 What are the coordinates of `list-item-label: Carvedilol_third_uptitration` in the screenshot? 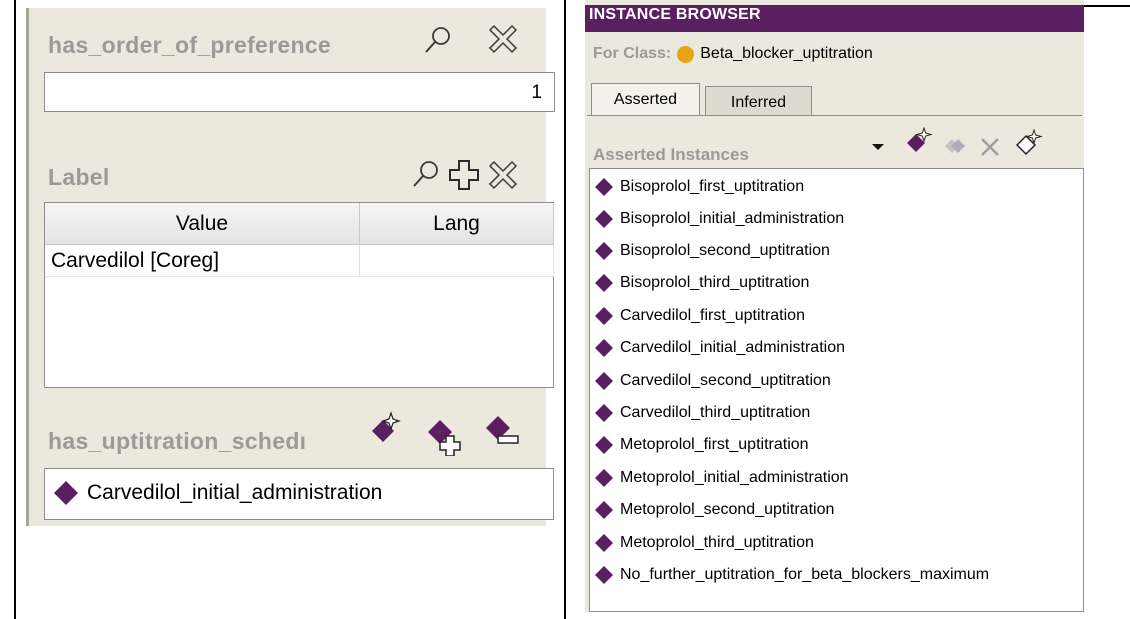 It's located at (715, 412).